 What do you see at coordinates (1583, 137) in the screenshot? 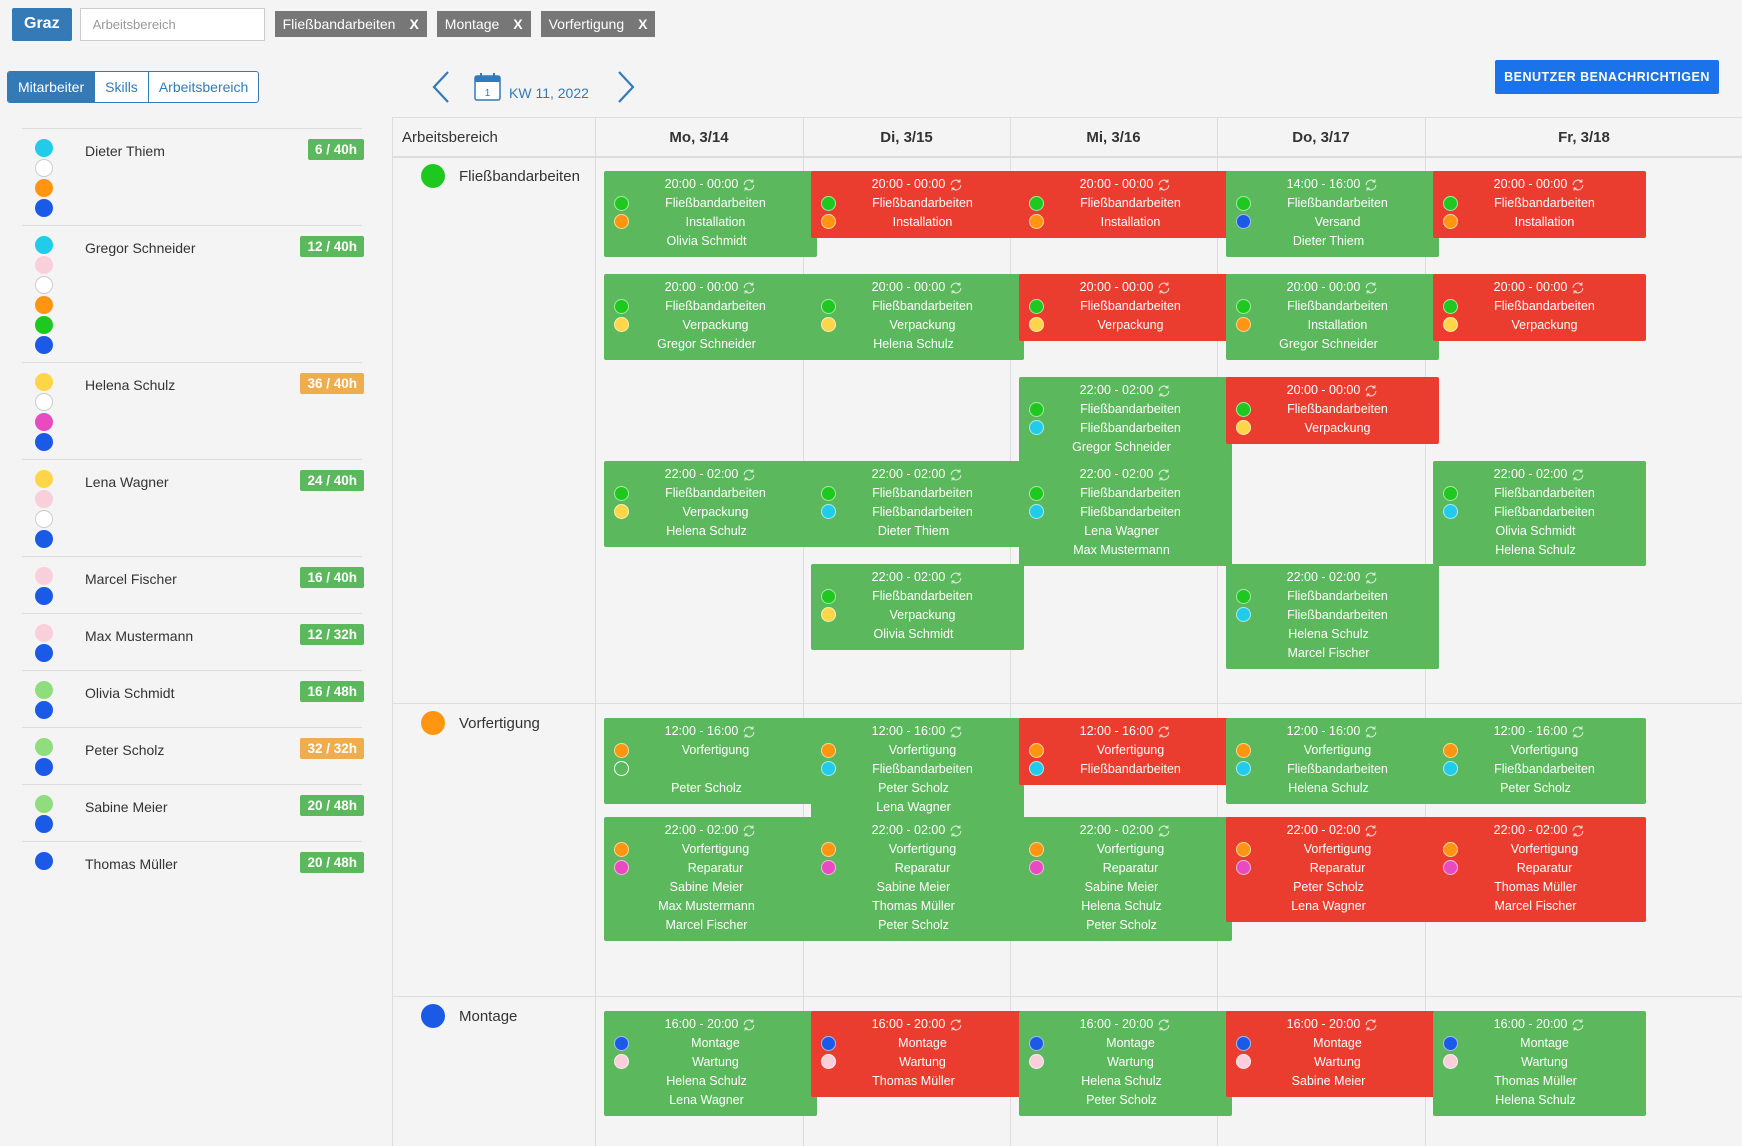
I see `day-header: Fr, 3/18` at bounding box center [1583, 137].